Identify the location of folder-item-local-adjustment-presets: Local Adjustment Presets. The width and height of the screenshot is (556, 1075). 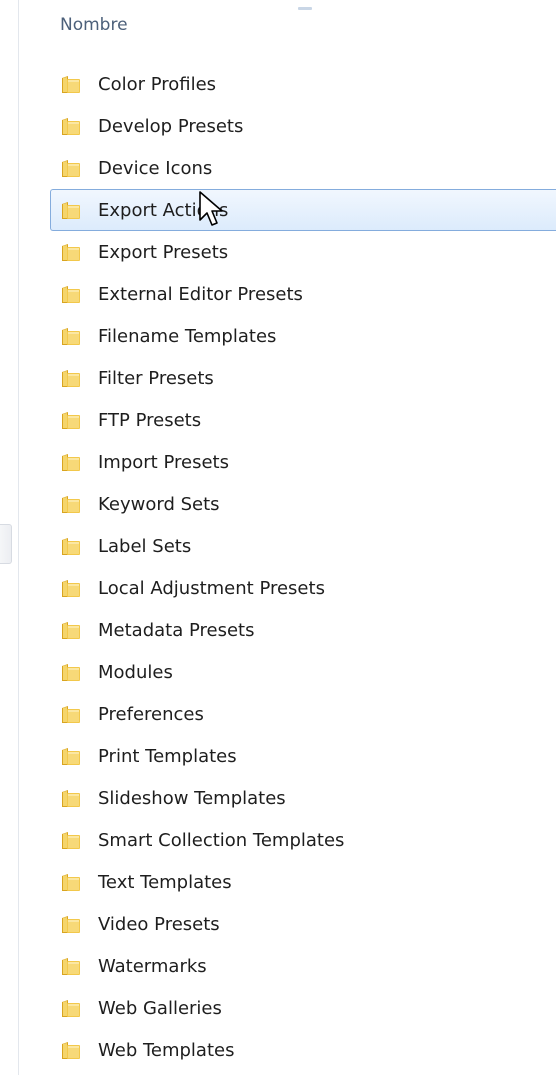
(303, 588).